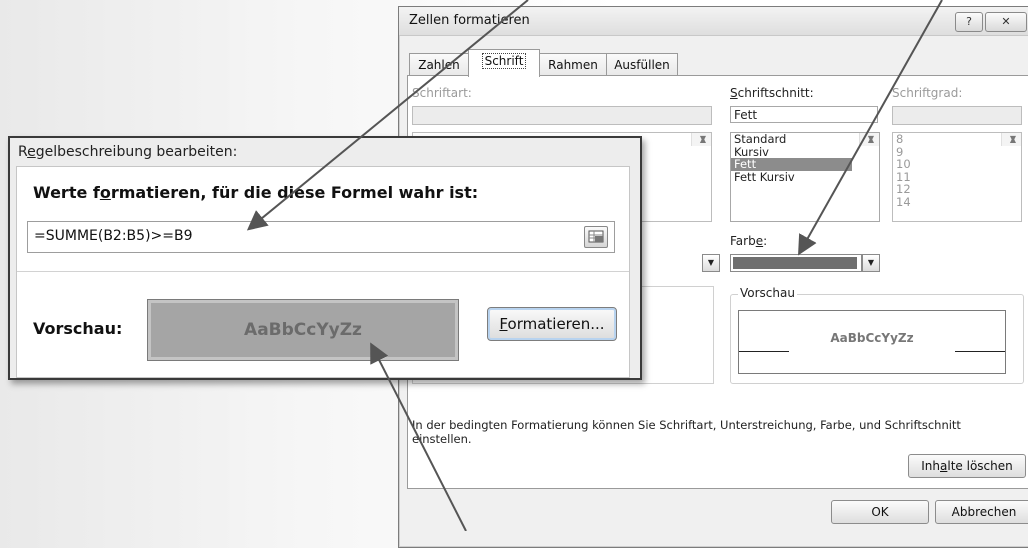 This screenshot has height=548, width=1028. I want to click on arrow-to-color, so click(870, 128).